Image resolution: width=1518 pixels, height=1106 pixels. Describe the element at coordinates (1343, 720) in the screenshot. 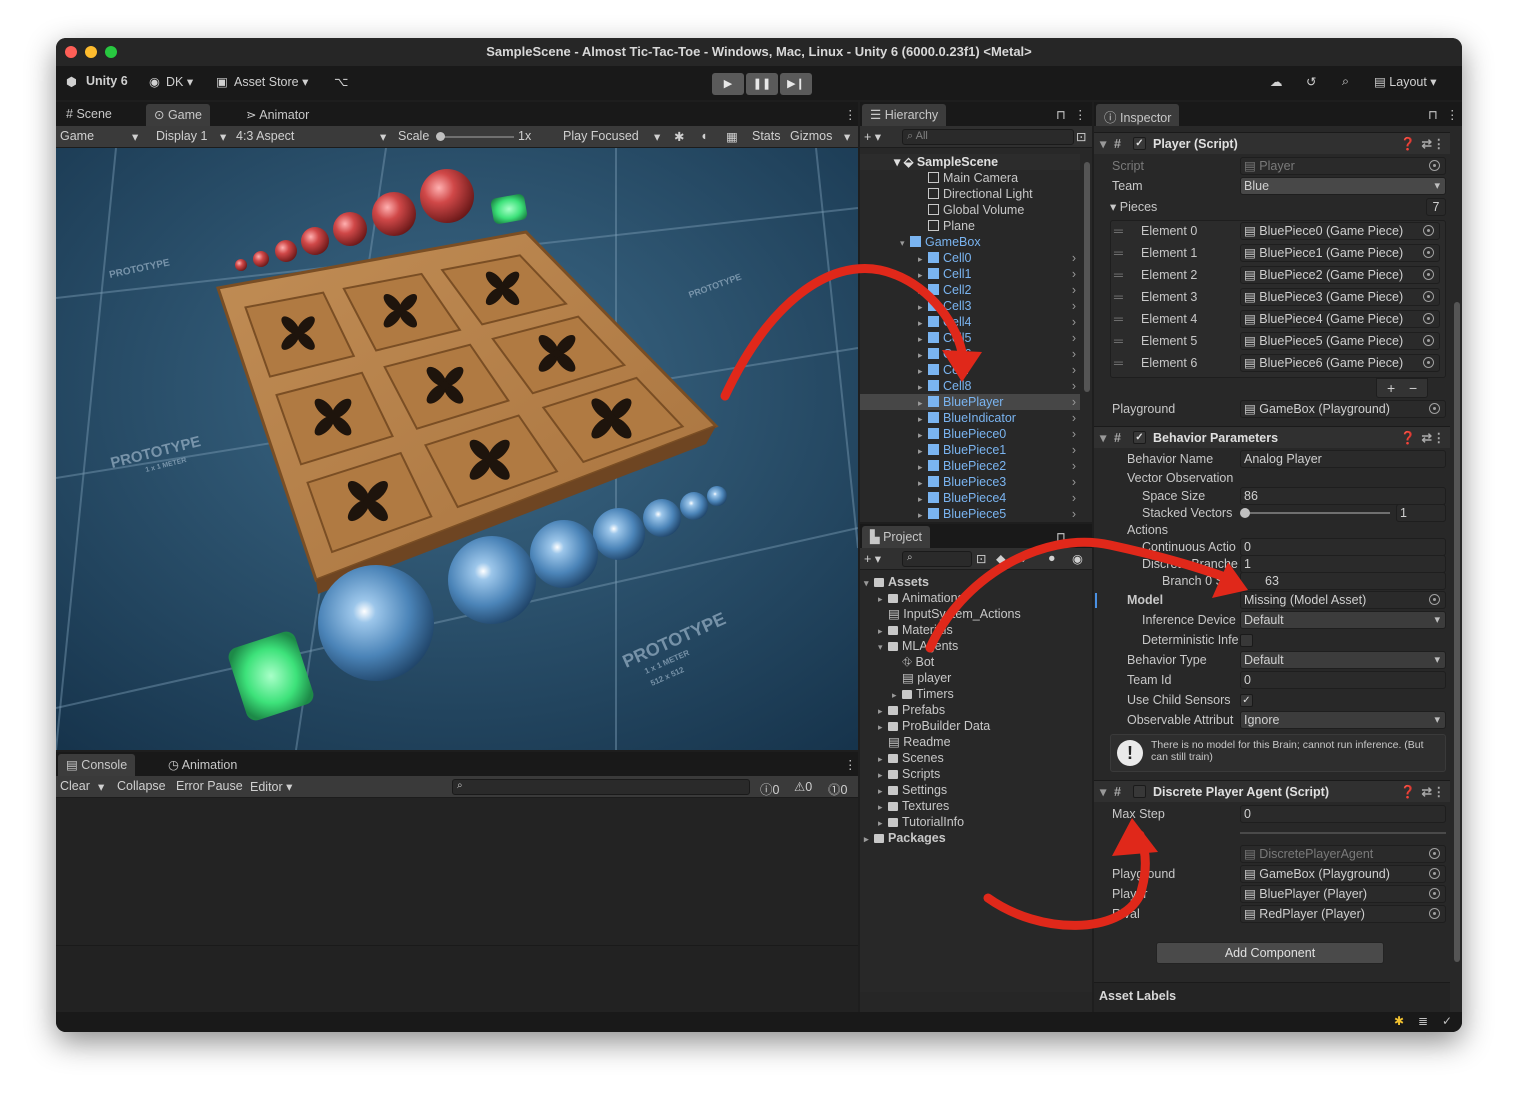

I see `observable-attribute-dropdown: Ignore` at that location.